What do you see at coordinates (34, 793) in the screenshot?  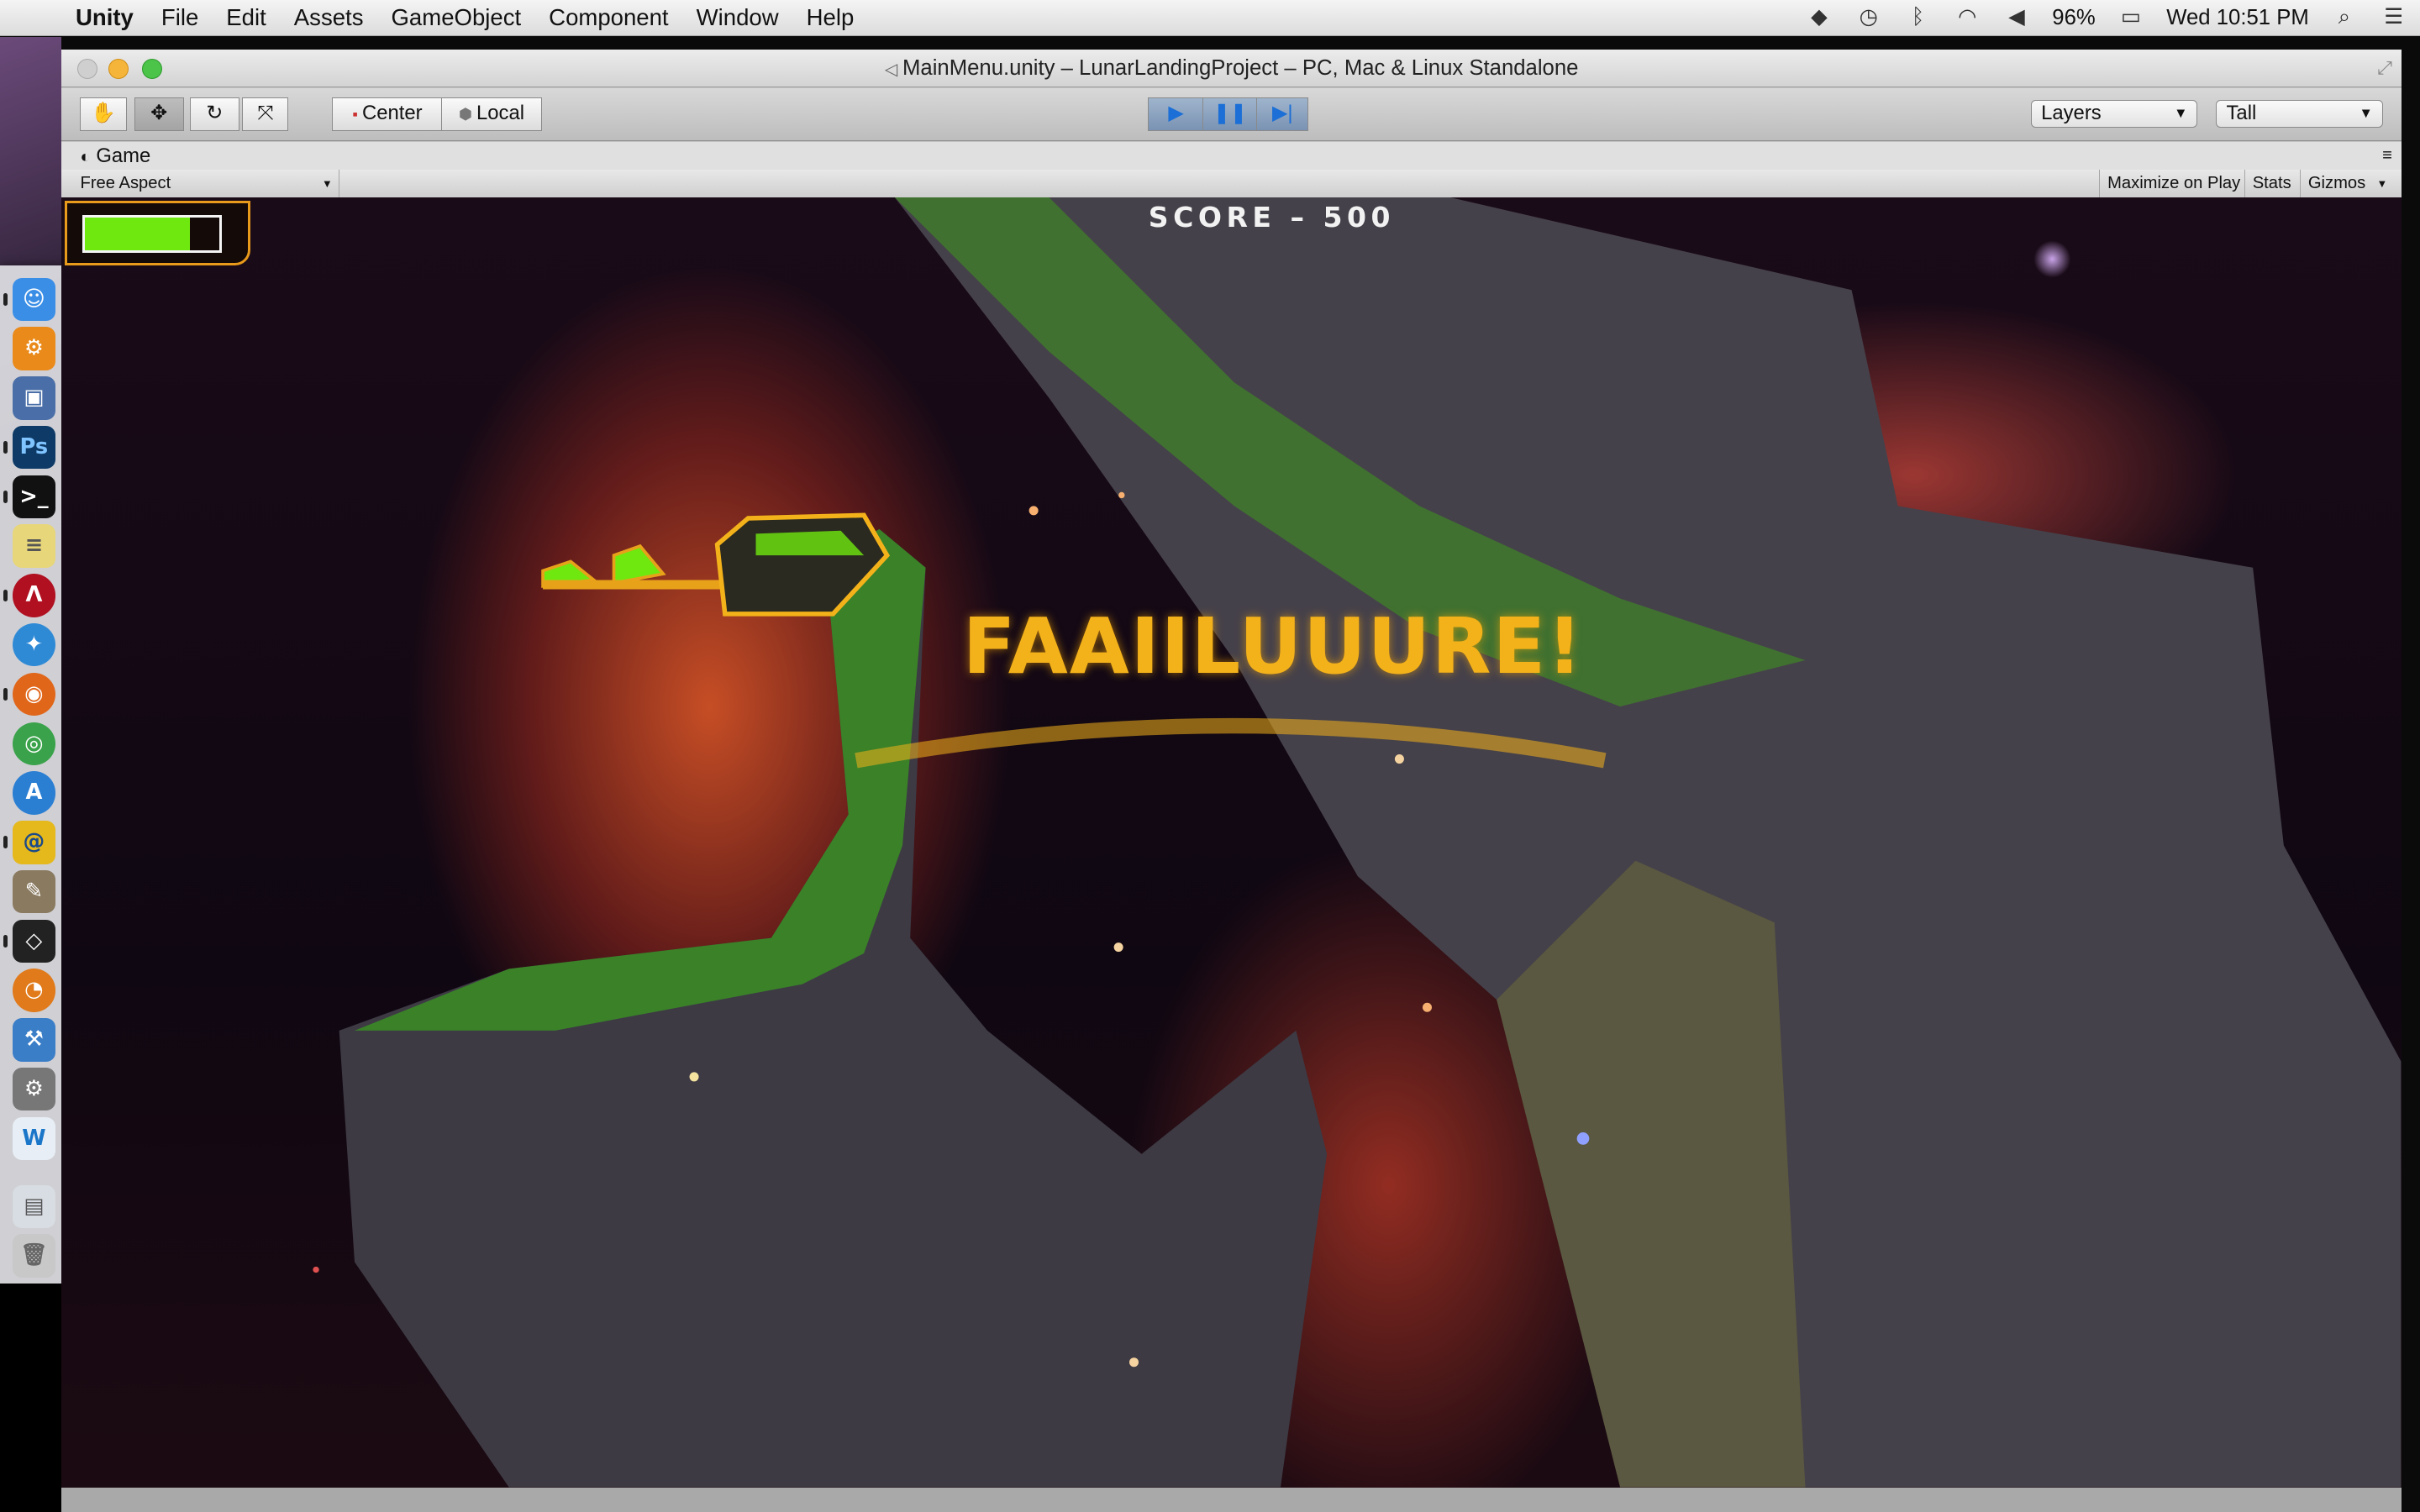 I see `app-store-icon: A` at bounding box center [34, 793].